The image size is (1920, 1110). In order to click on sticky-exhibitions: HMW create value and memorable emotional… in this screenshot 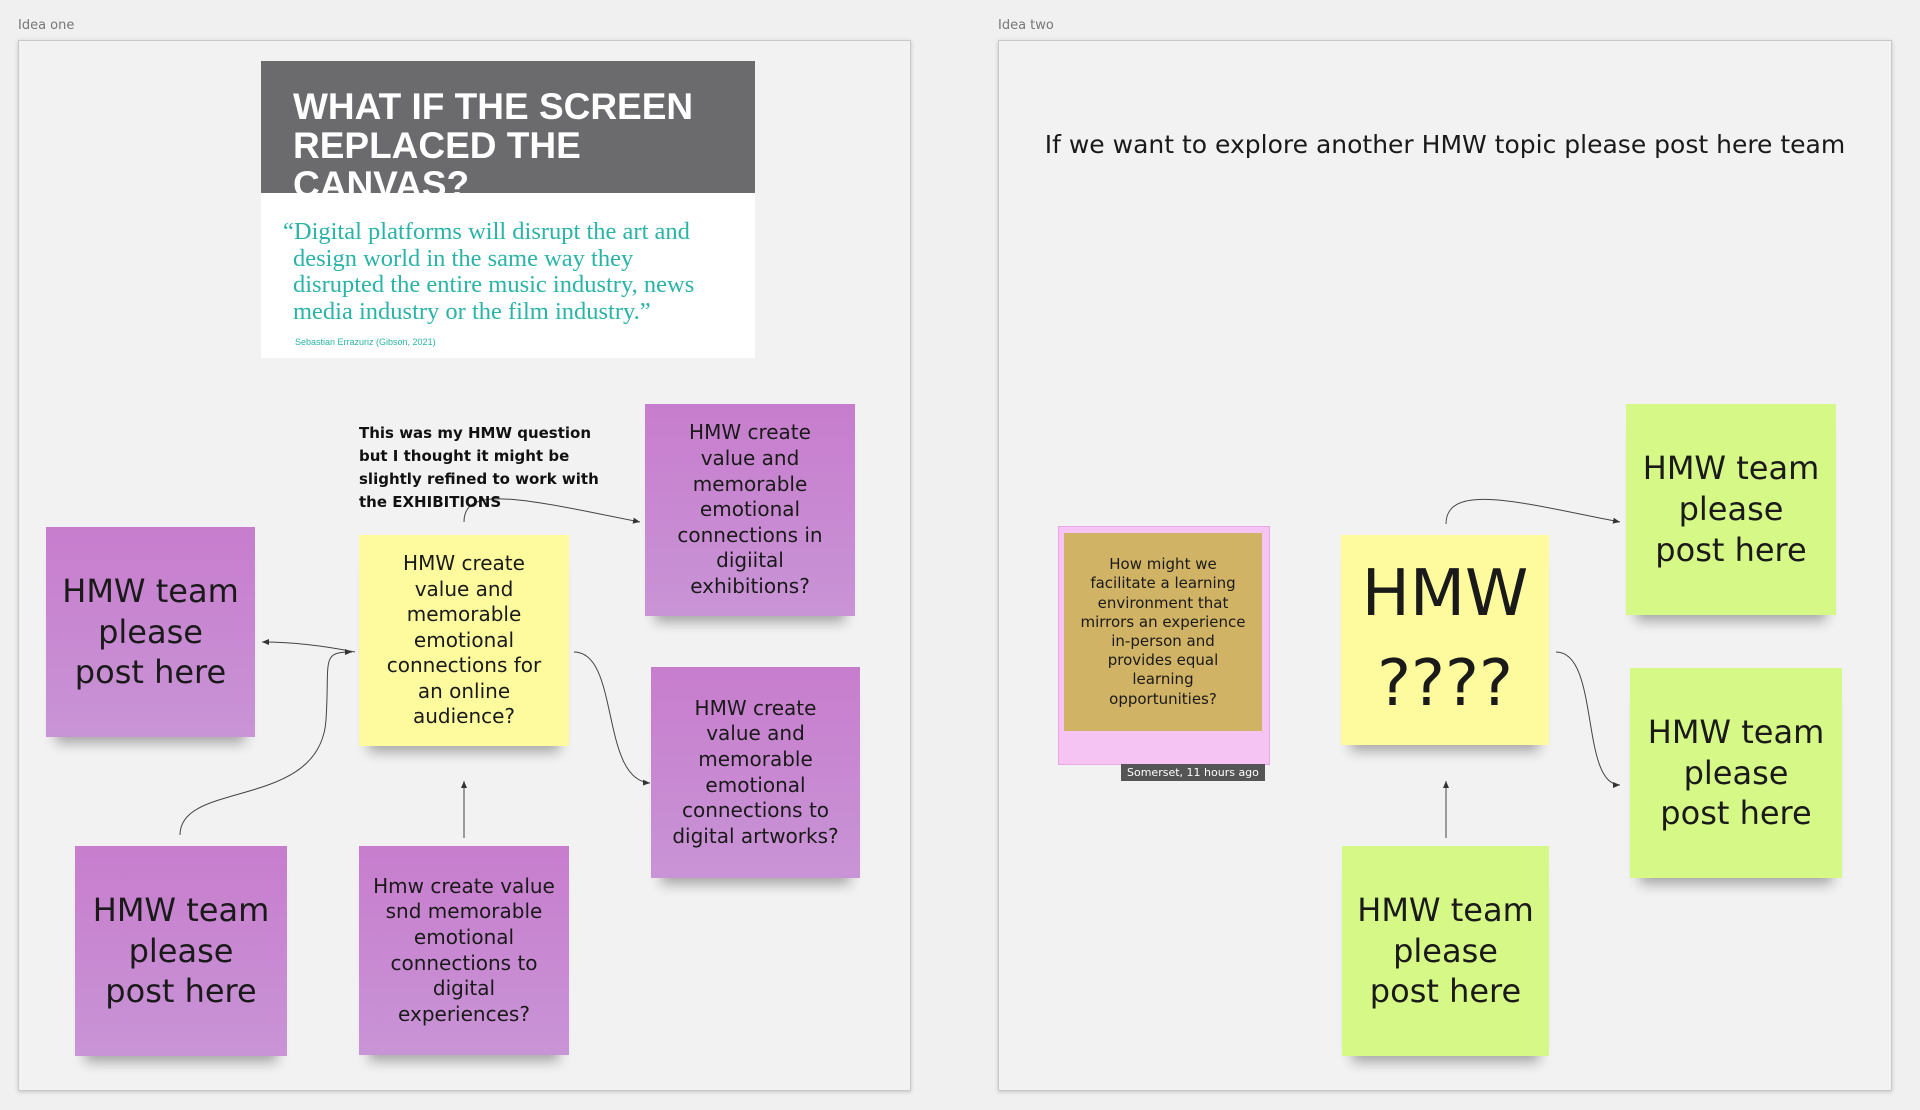, I will do `click(750, 510)`.